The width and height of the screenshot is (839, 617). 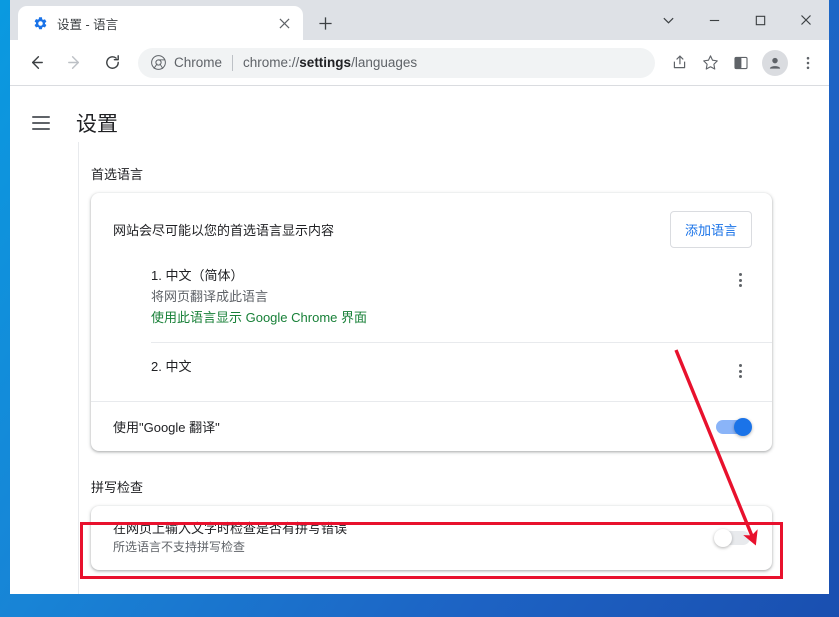 What do you see at coordinates (760, 20) in the screenshot?
I see `maximize-button` at bounding box center [760, 20].